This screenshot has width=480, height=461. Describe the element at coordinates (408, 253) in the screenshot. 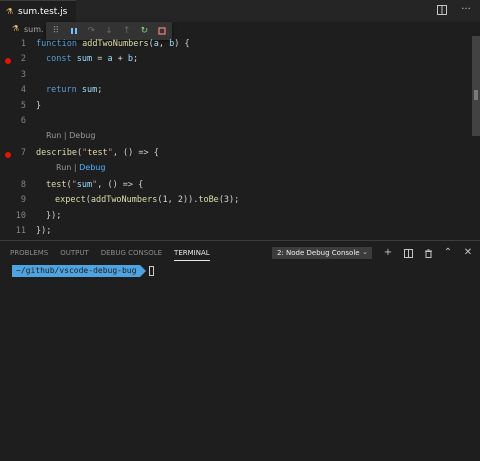

I see `split-icon` at that location.